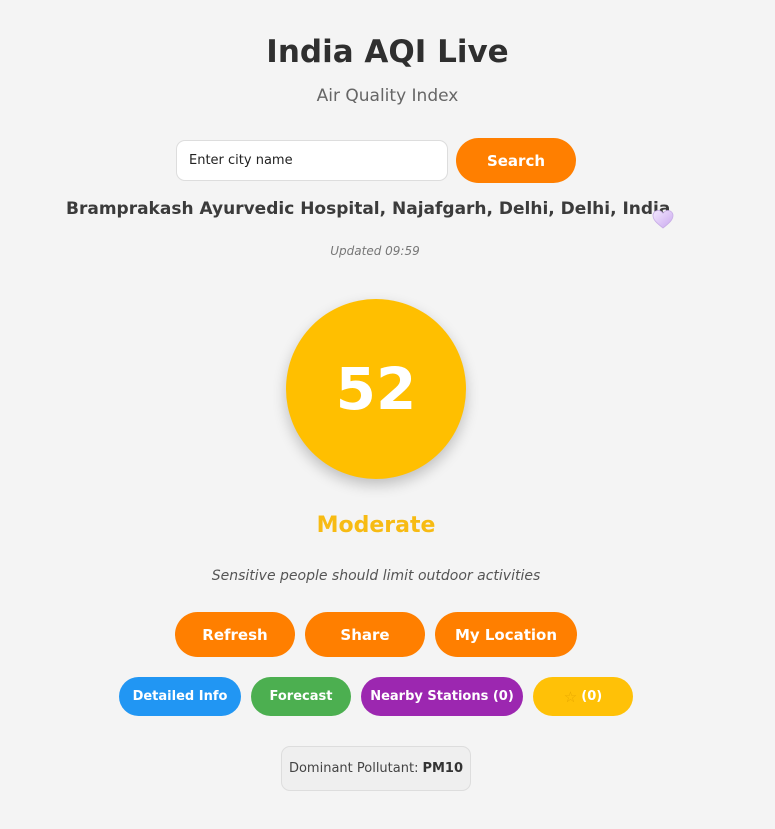 The image size is (775, 829). I want to click on search-button: Search, so click(516, 160).